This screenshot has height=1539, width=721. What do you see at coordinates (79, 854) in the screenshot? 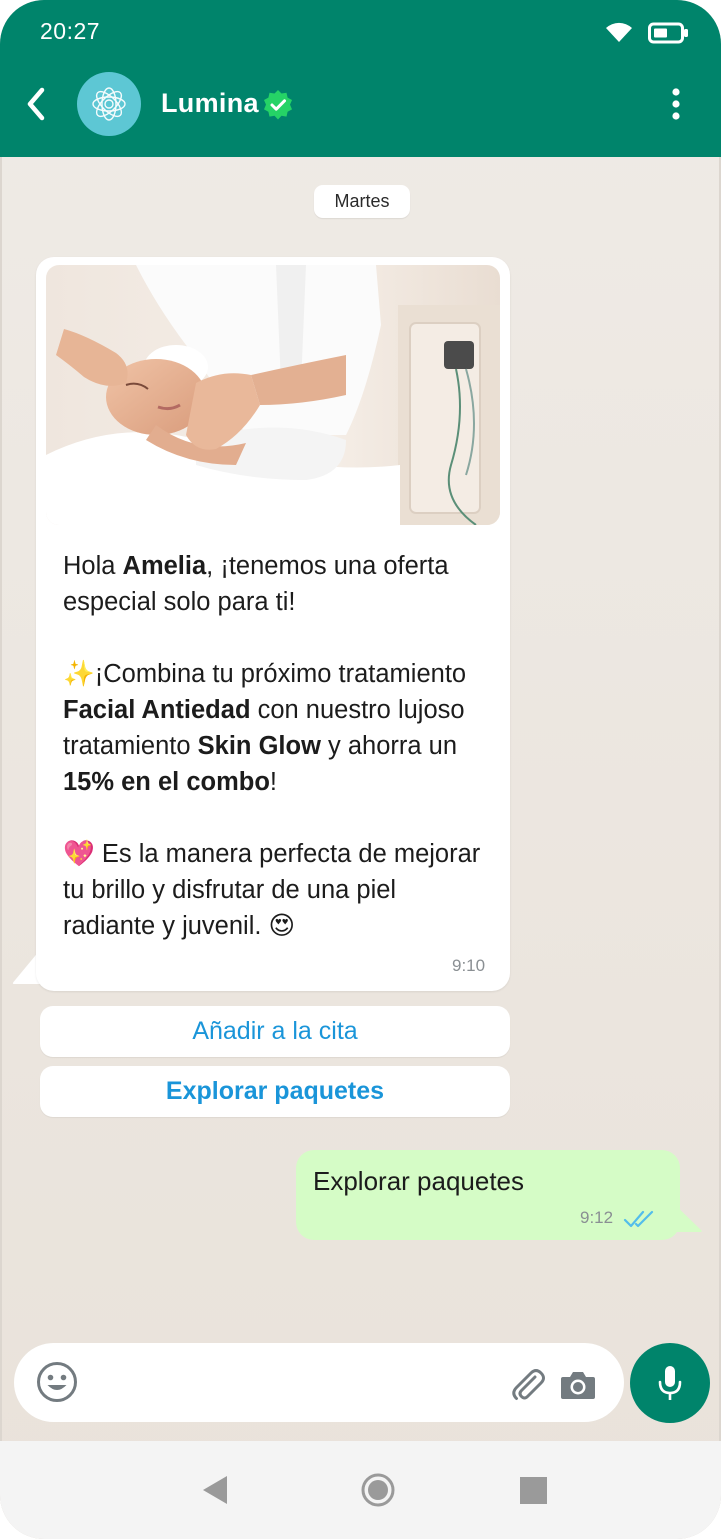
I see `heart-emoji: 💖` at bounding box center [79, 854].